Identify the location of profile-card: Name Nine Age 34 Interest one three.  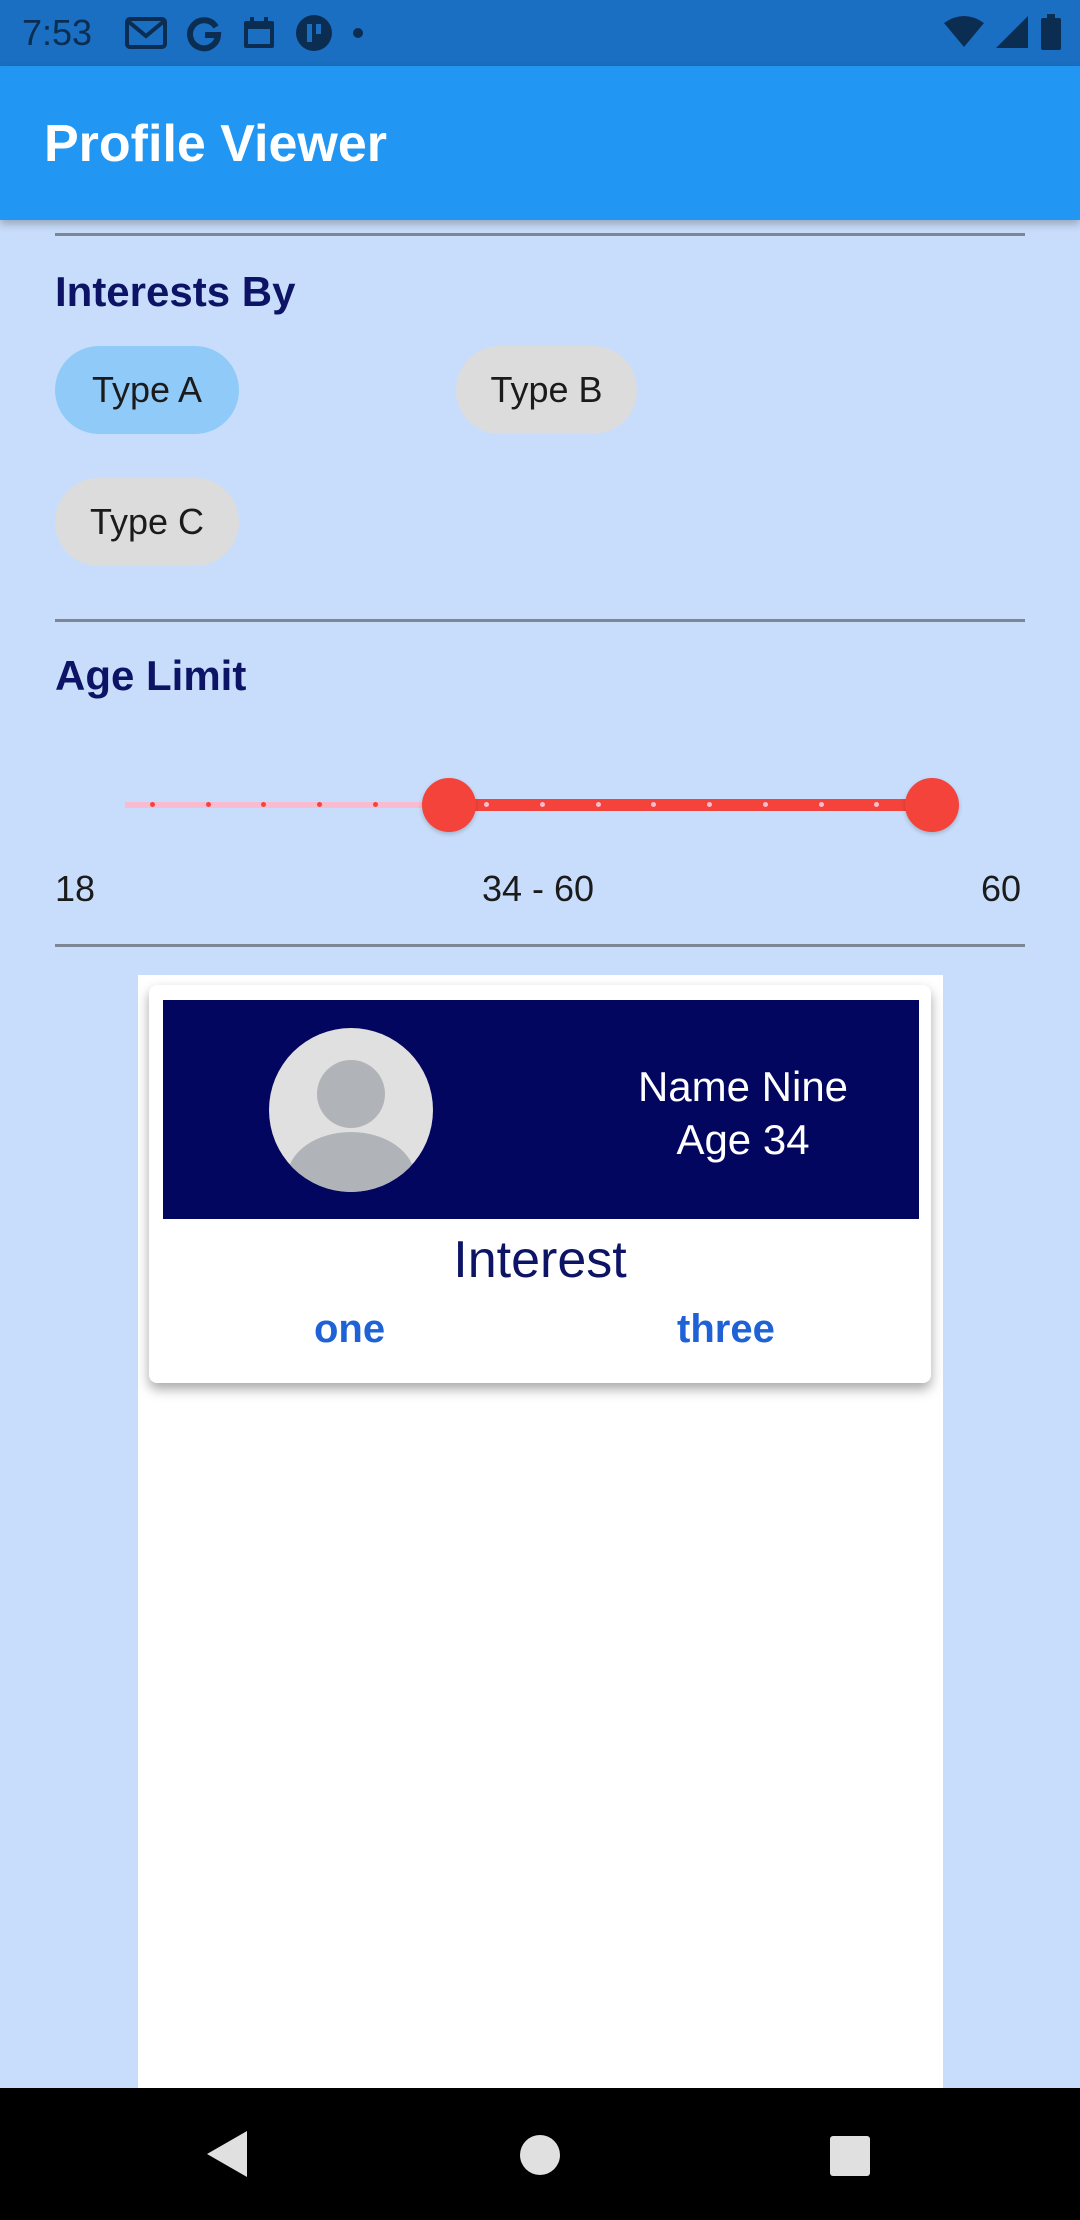
(540, 1184).